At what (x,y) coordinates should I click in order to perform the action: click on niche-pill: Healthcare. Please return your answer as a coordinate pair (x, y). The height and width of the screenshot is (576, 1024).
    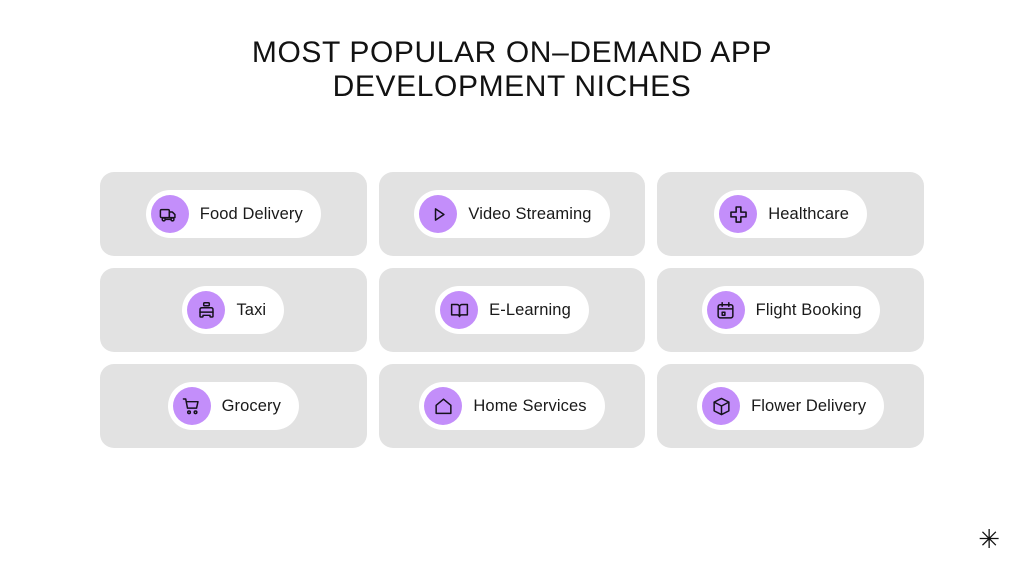
    Looking at the image, I should click on (791, 214).